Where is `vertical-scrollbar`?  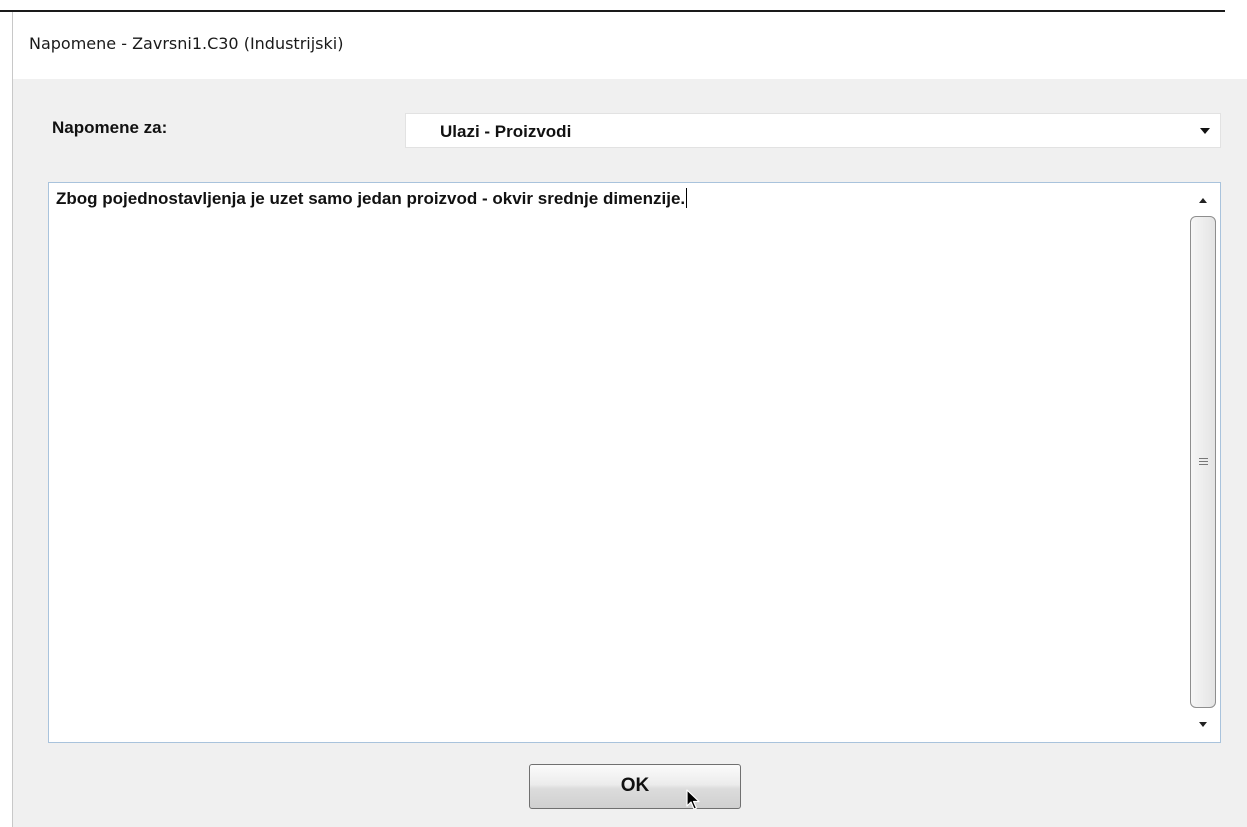 vertical-scrollbar is located at coordinates (1203, 462).